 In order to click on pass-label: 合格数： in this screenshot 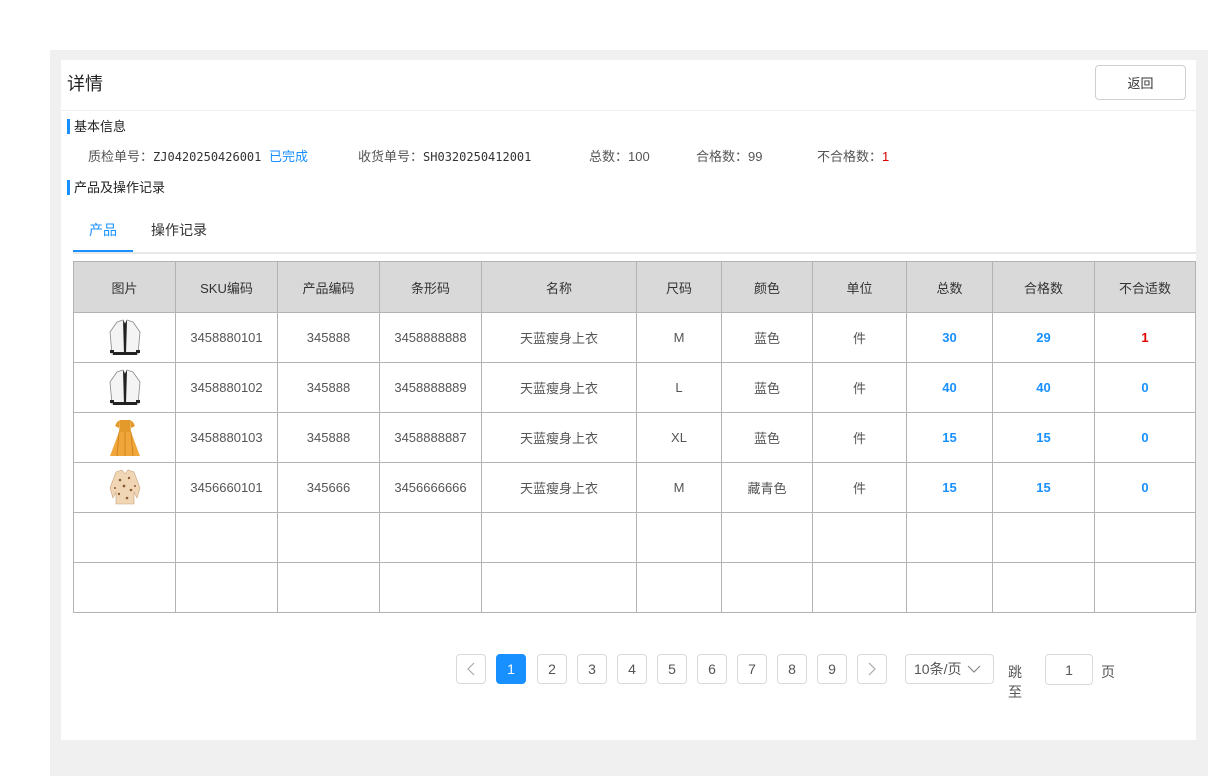, I will do `click(722, 156)`.